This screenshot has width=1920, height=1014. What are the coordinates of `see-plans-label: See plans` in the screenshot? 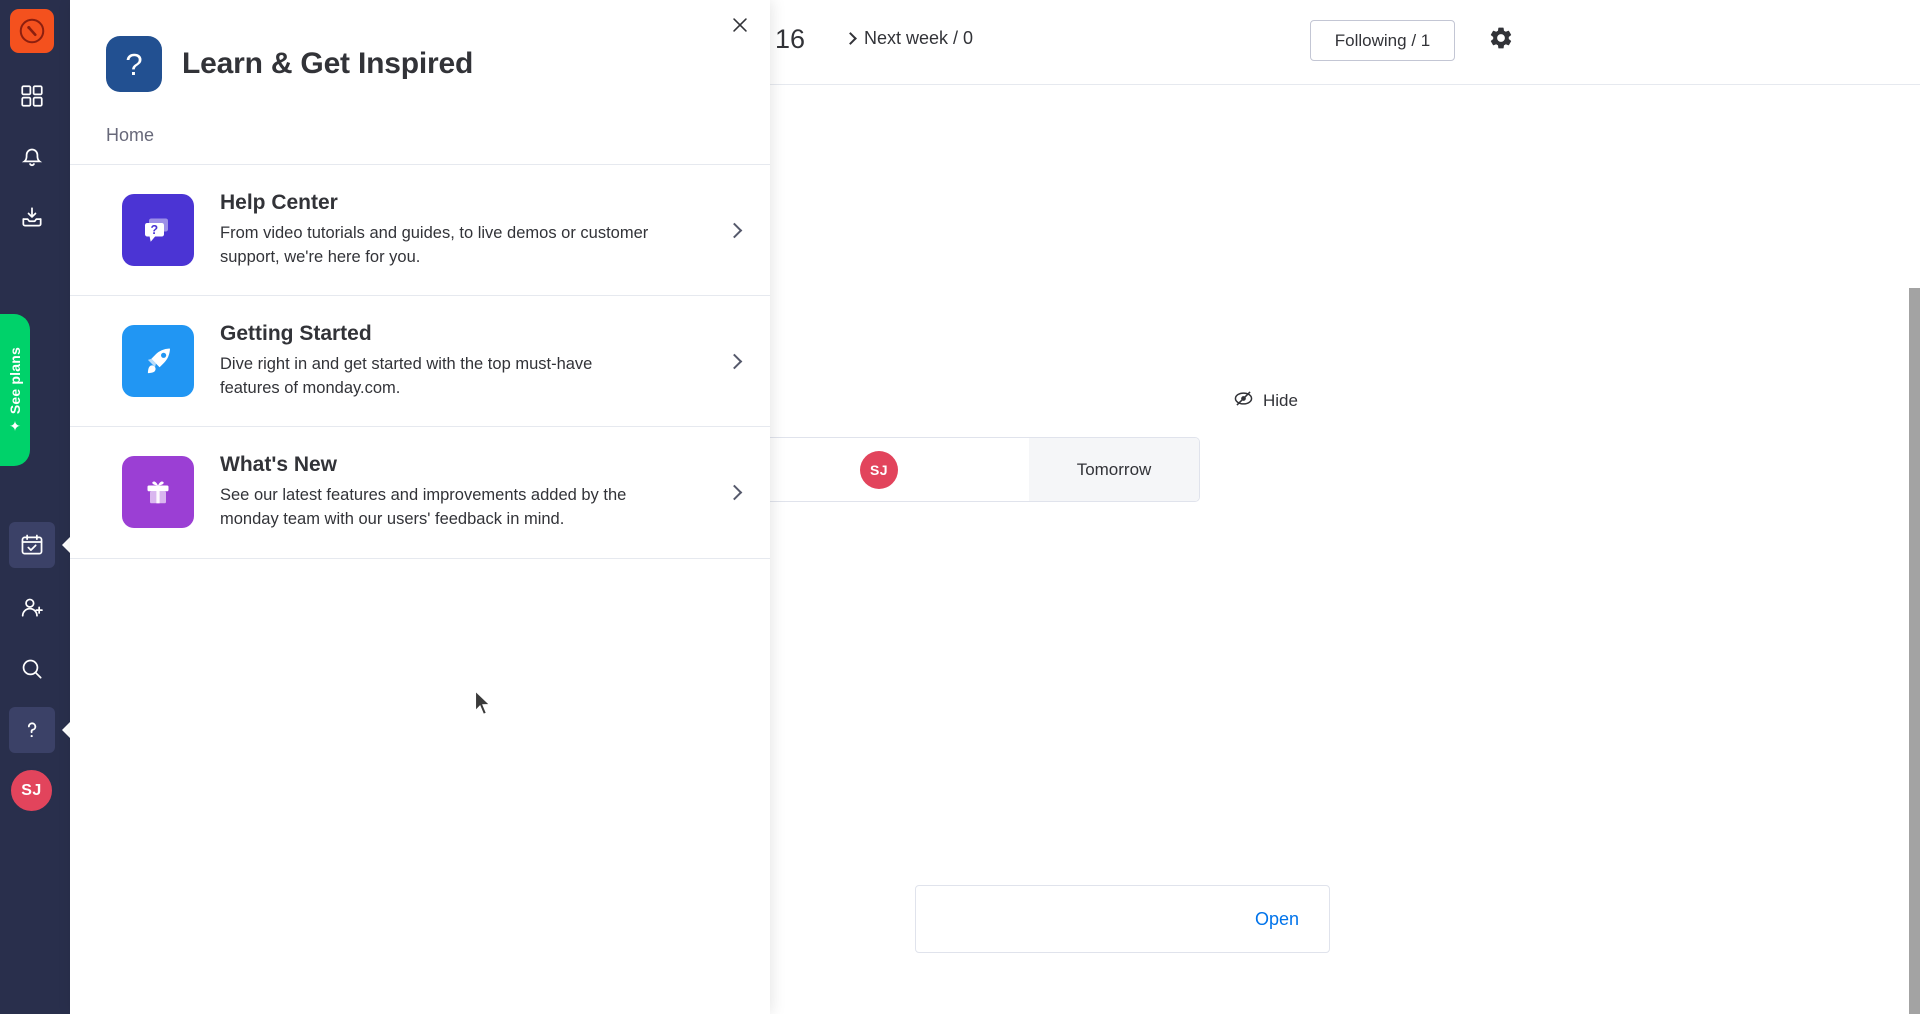 It's located at (15, 380).